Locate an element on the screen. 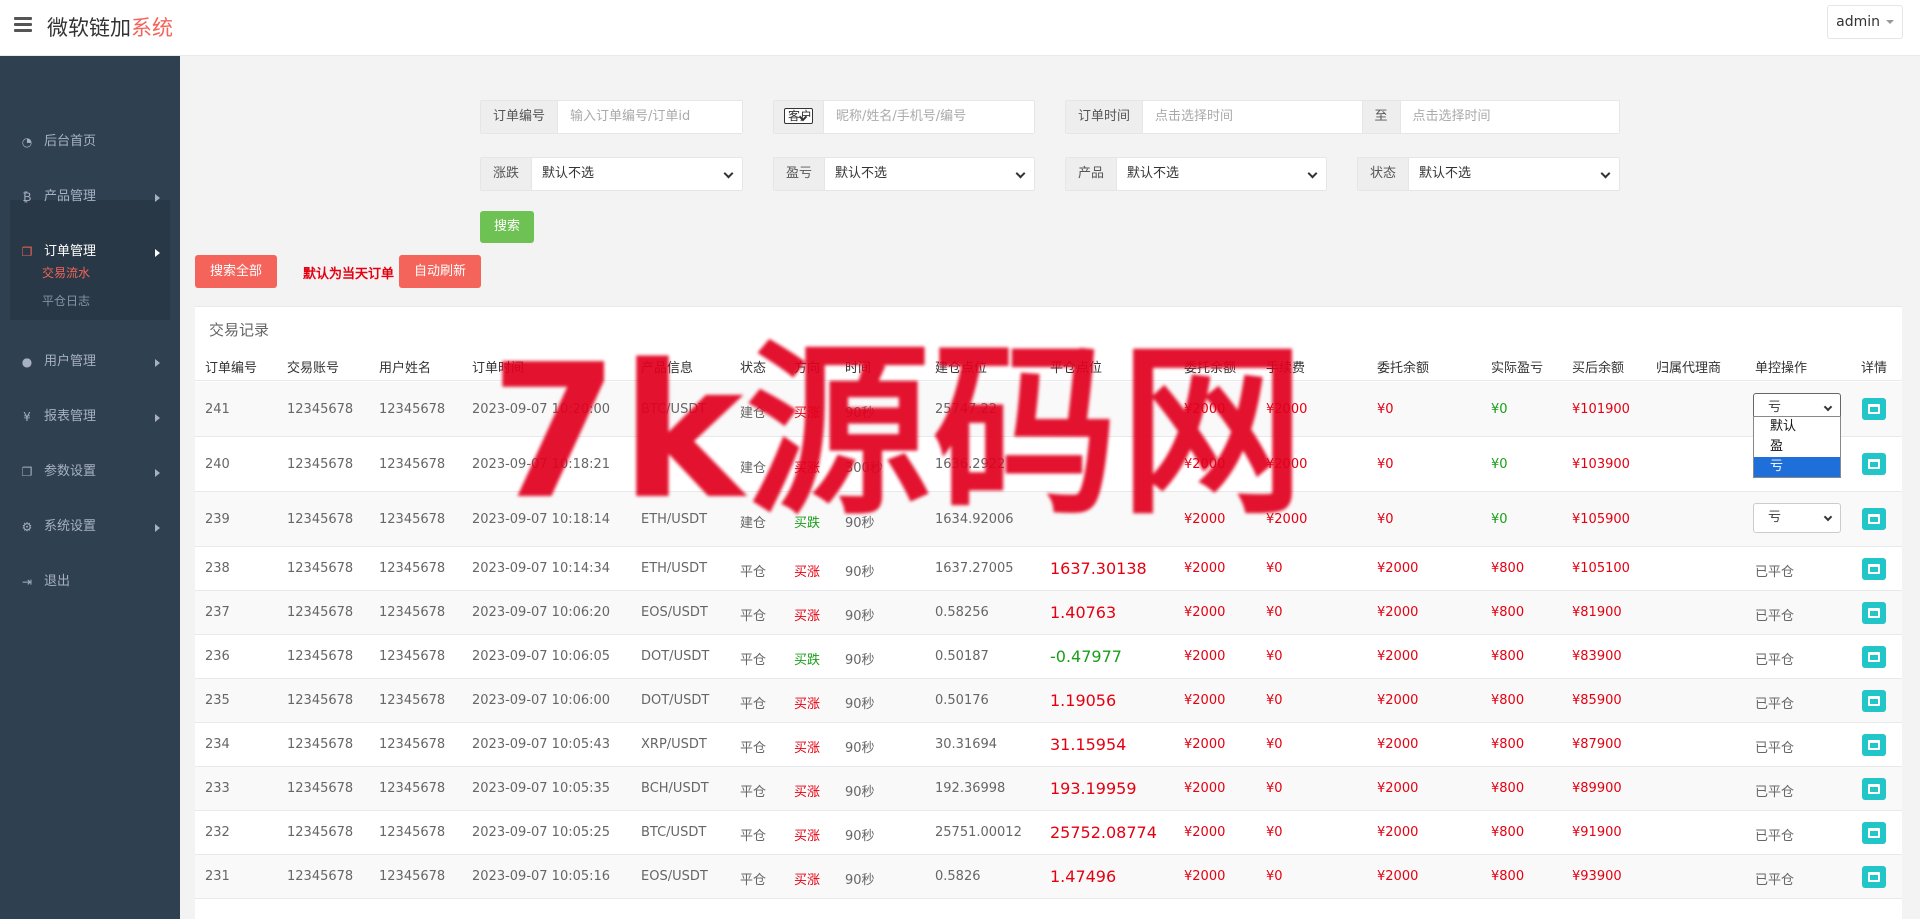  window-icon is located at coordinates (1874, 877).